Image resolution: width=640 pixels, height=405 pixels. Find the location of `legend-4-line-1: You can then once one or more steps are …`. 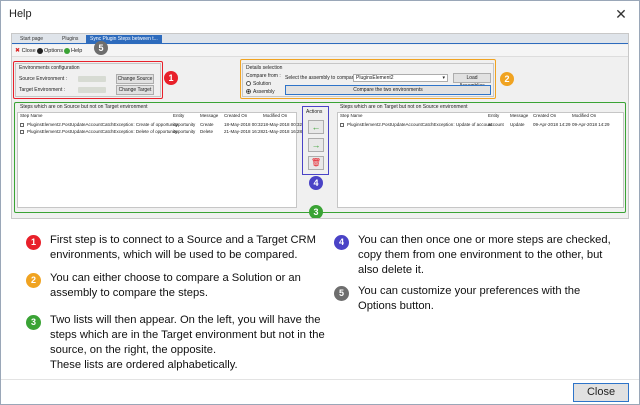

legend-4-line-1: You can then once one or more steps are … is located at coordinates (484, 240).